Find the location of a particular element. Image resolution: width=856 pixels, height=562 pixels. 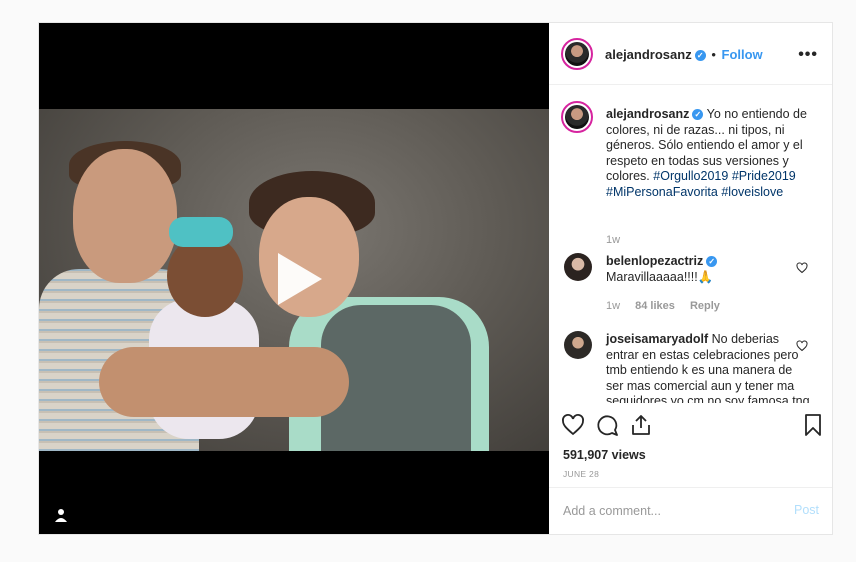

caption-avatar is located at coordinates (577, 117).